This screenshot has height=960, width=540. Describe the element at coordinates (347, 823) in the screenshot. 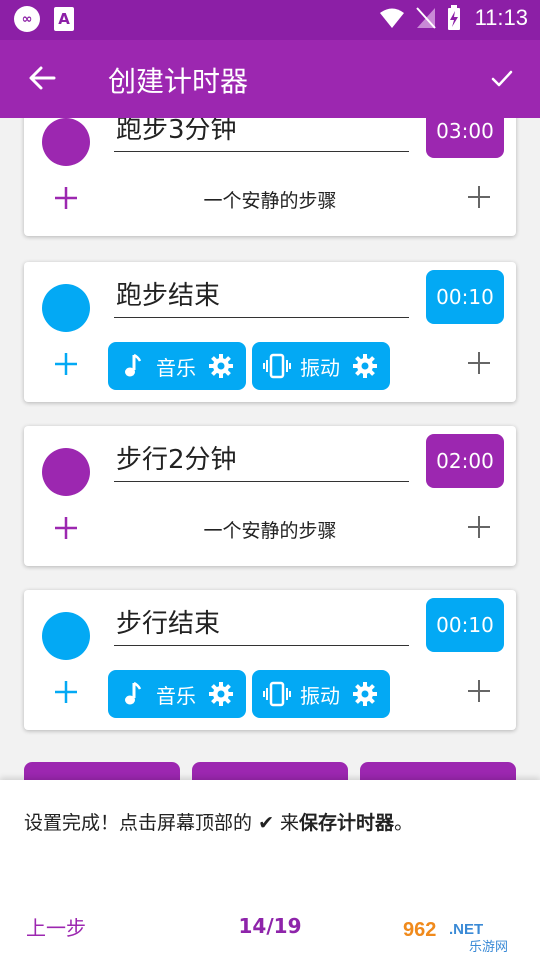

I see `message-bold: 保存计时器` at that location.